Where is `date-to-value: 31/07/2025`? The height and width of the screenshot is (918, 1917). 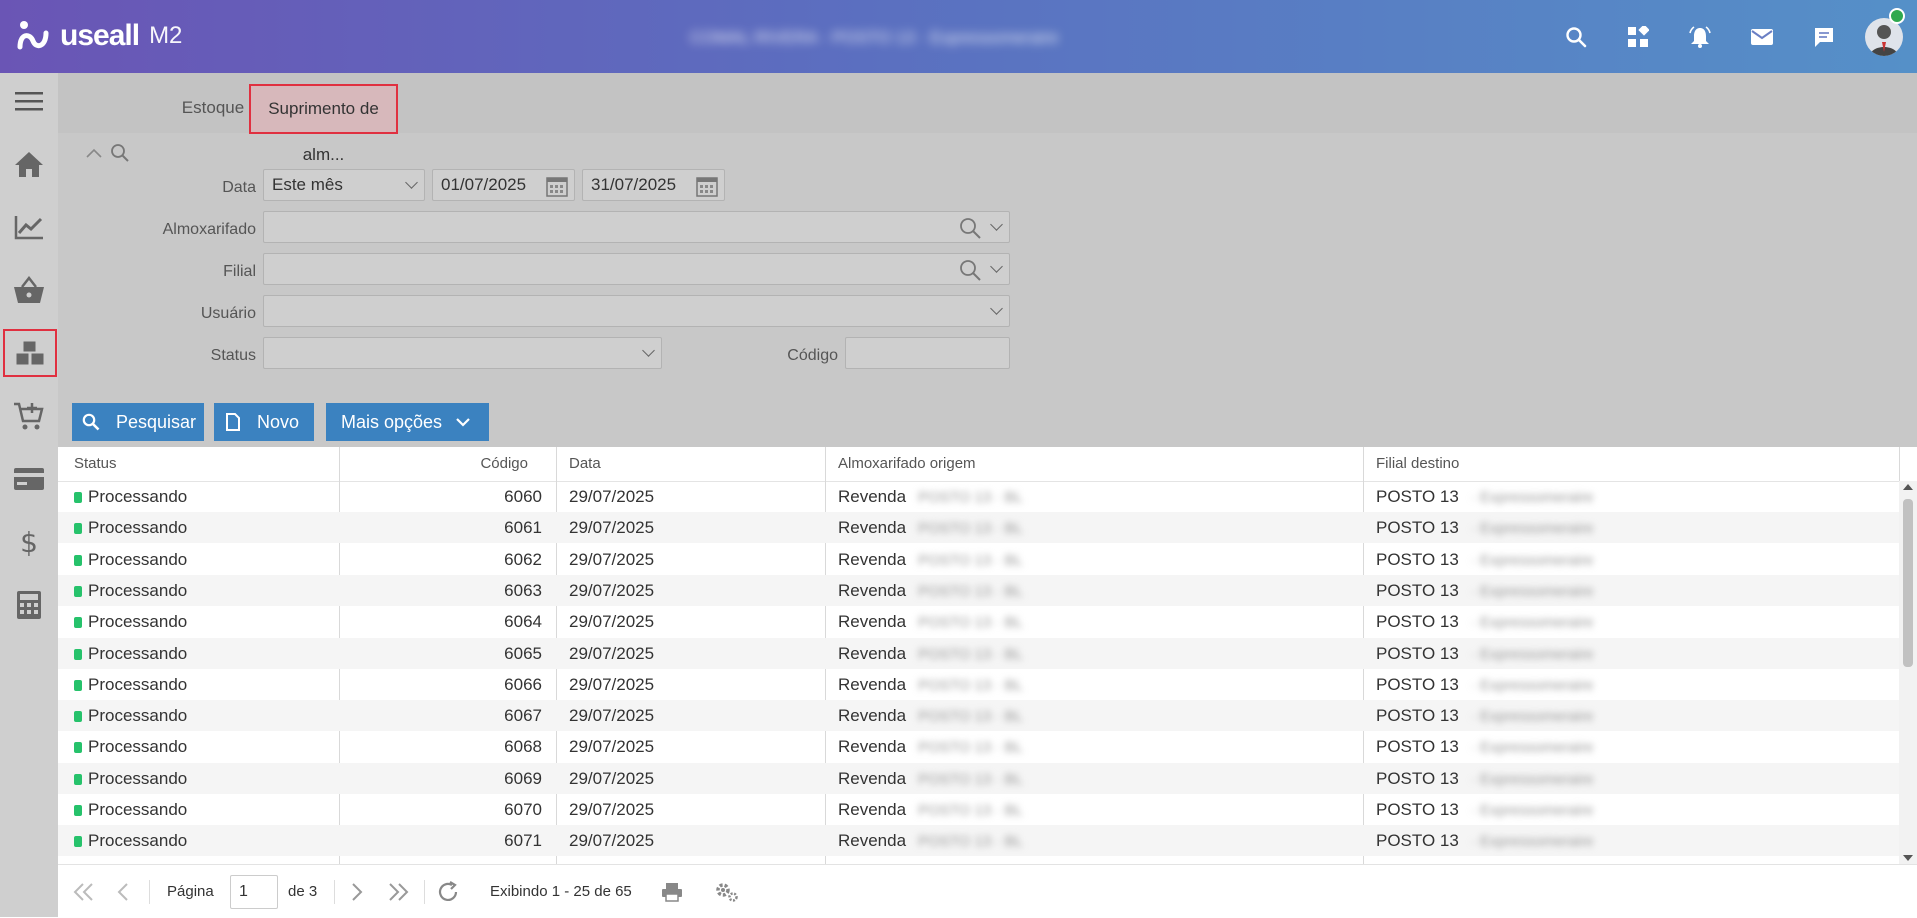
date-to-value: 31/07/2025 is located at coordinates (634, 184).